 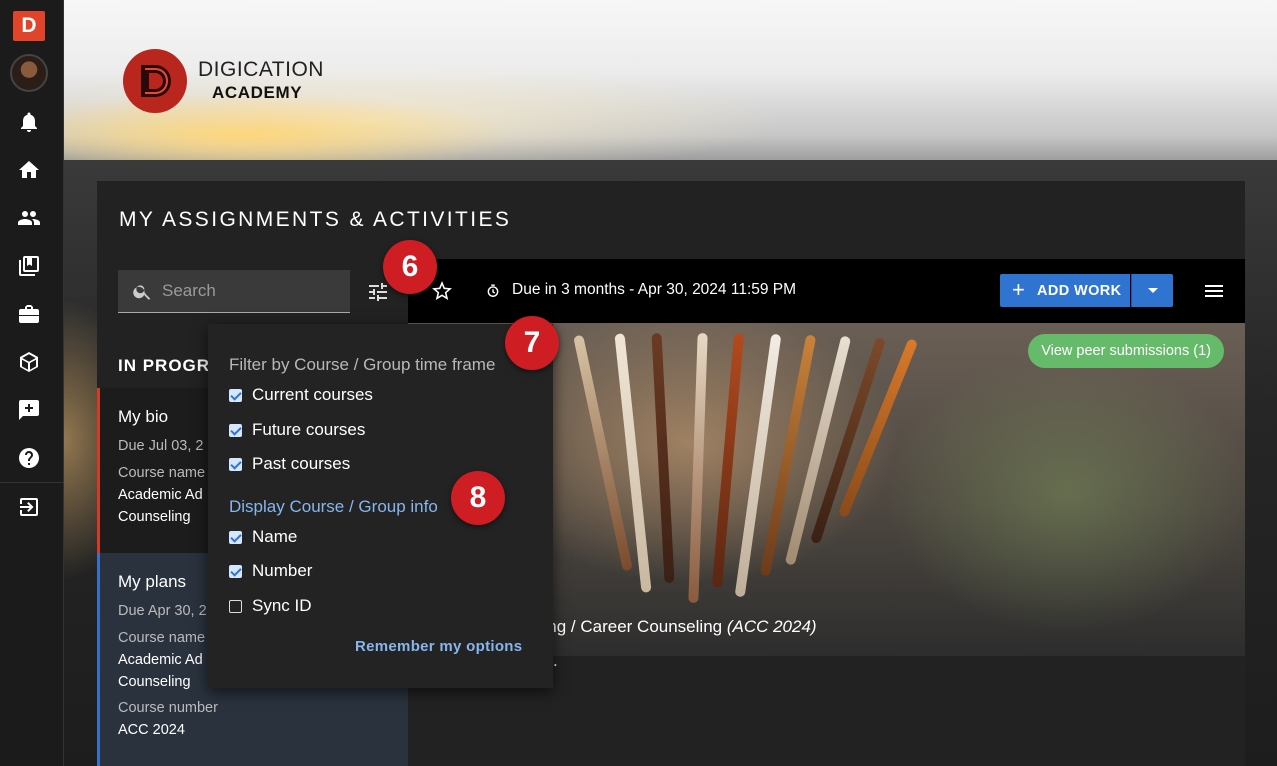 What do you see at coordinates (29, 458) in the screenshot?
I see `help-icon` at bounding box center [29, 458].